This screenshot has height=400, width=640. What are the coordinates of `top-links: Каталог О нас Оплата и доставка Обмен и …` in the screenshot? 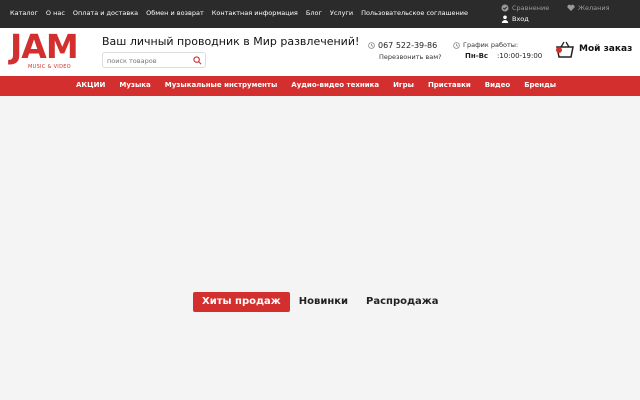 It's located at (239, 13).